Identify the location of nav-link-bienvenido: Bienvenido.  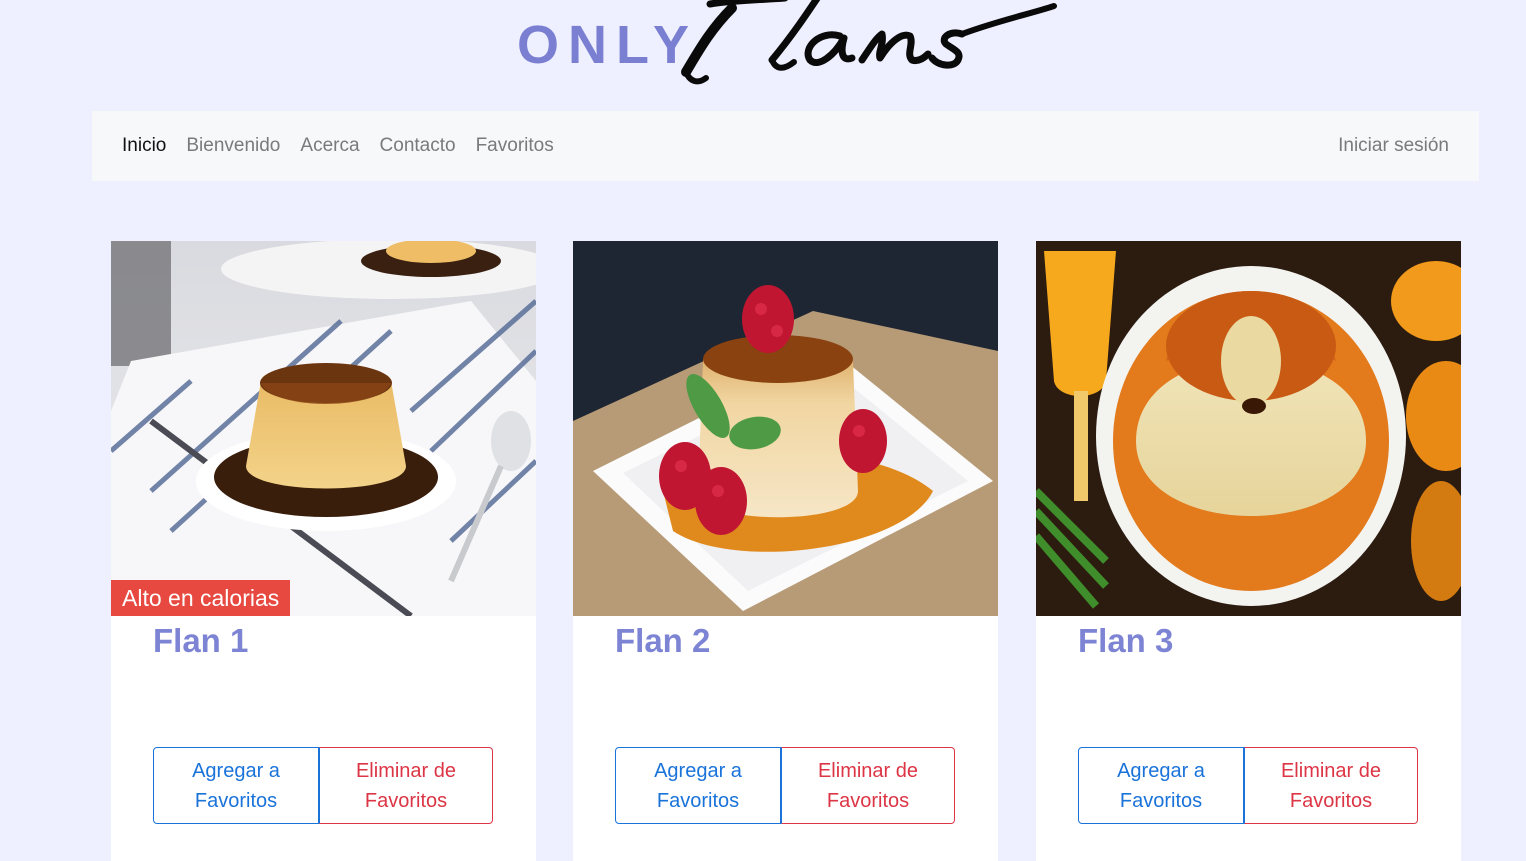
(233, 146).